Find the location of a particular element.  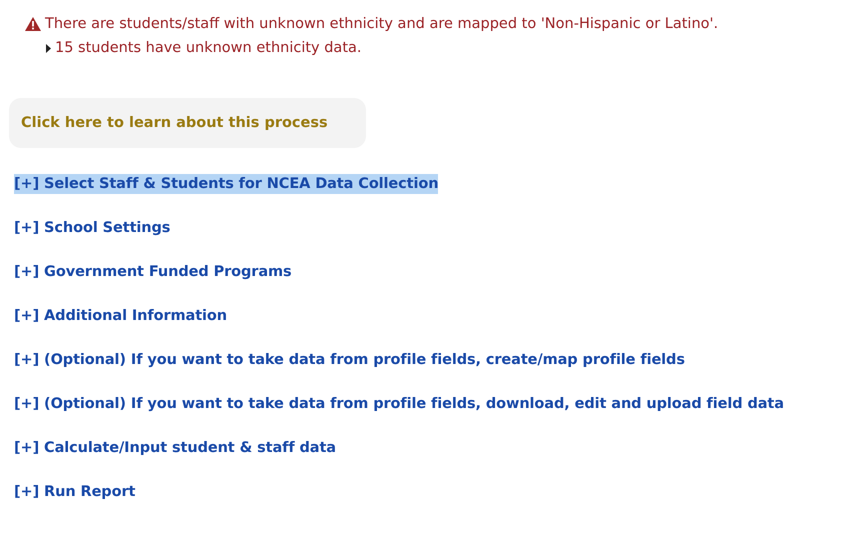

caret-icon is located at coordinates (48, 48).